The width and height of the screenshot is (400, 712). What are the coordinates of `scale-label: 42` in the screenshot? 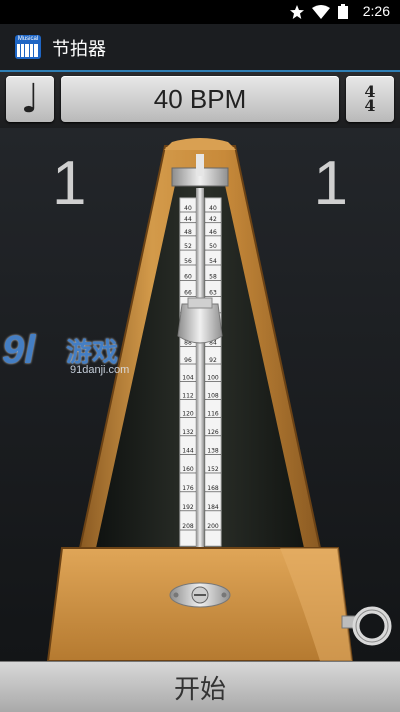 It's located at (213, 219).